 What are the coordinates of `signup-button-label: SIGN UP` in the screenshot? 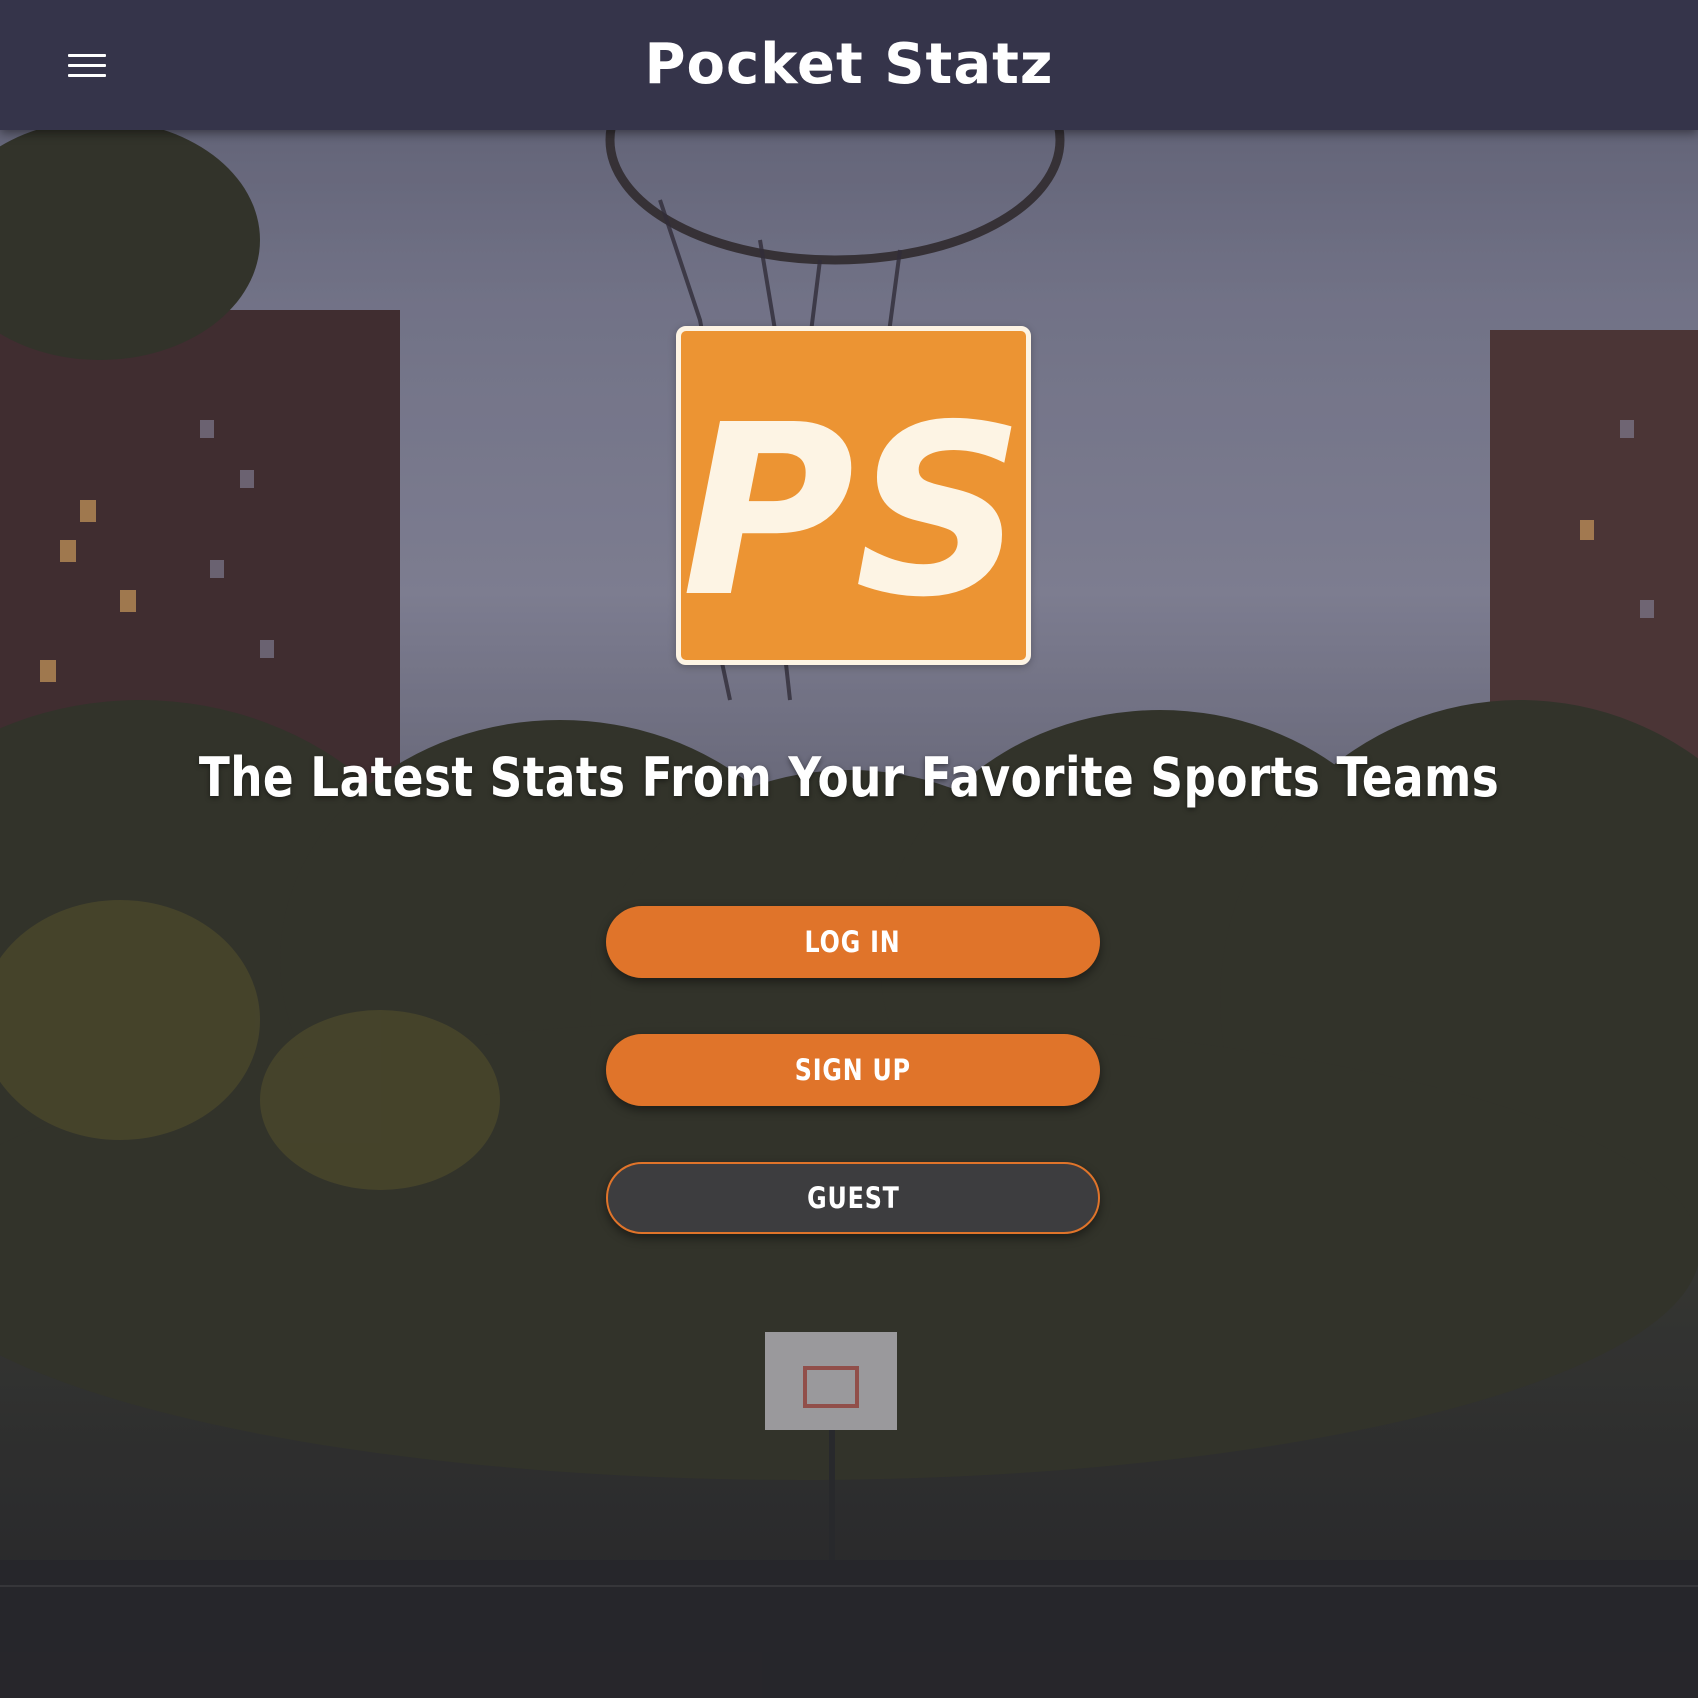 It's located at (853, 1070).